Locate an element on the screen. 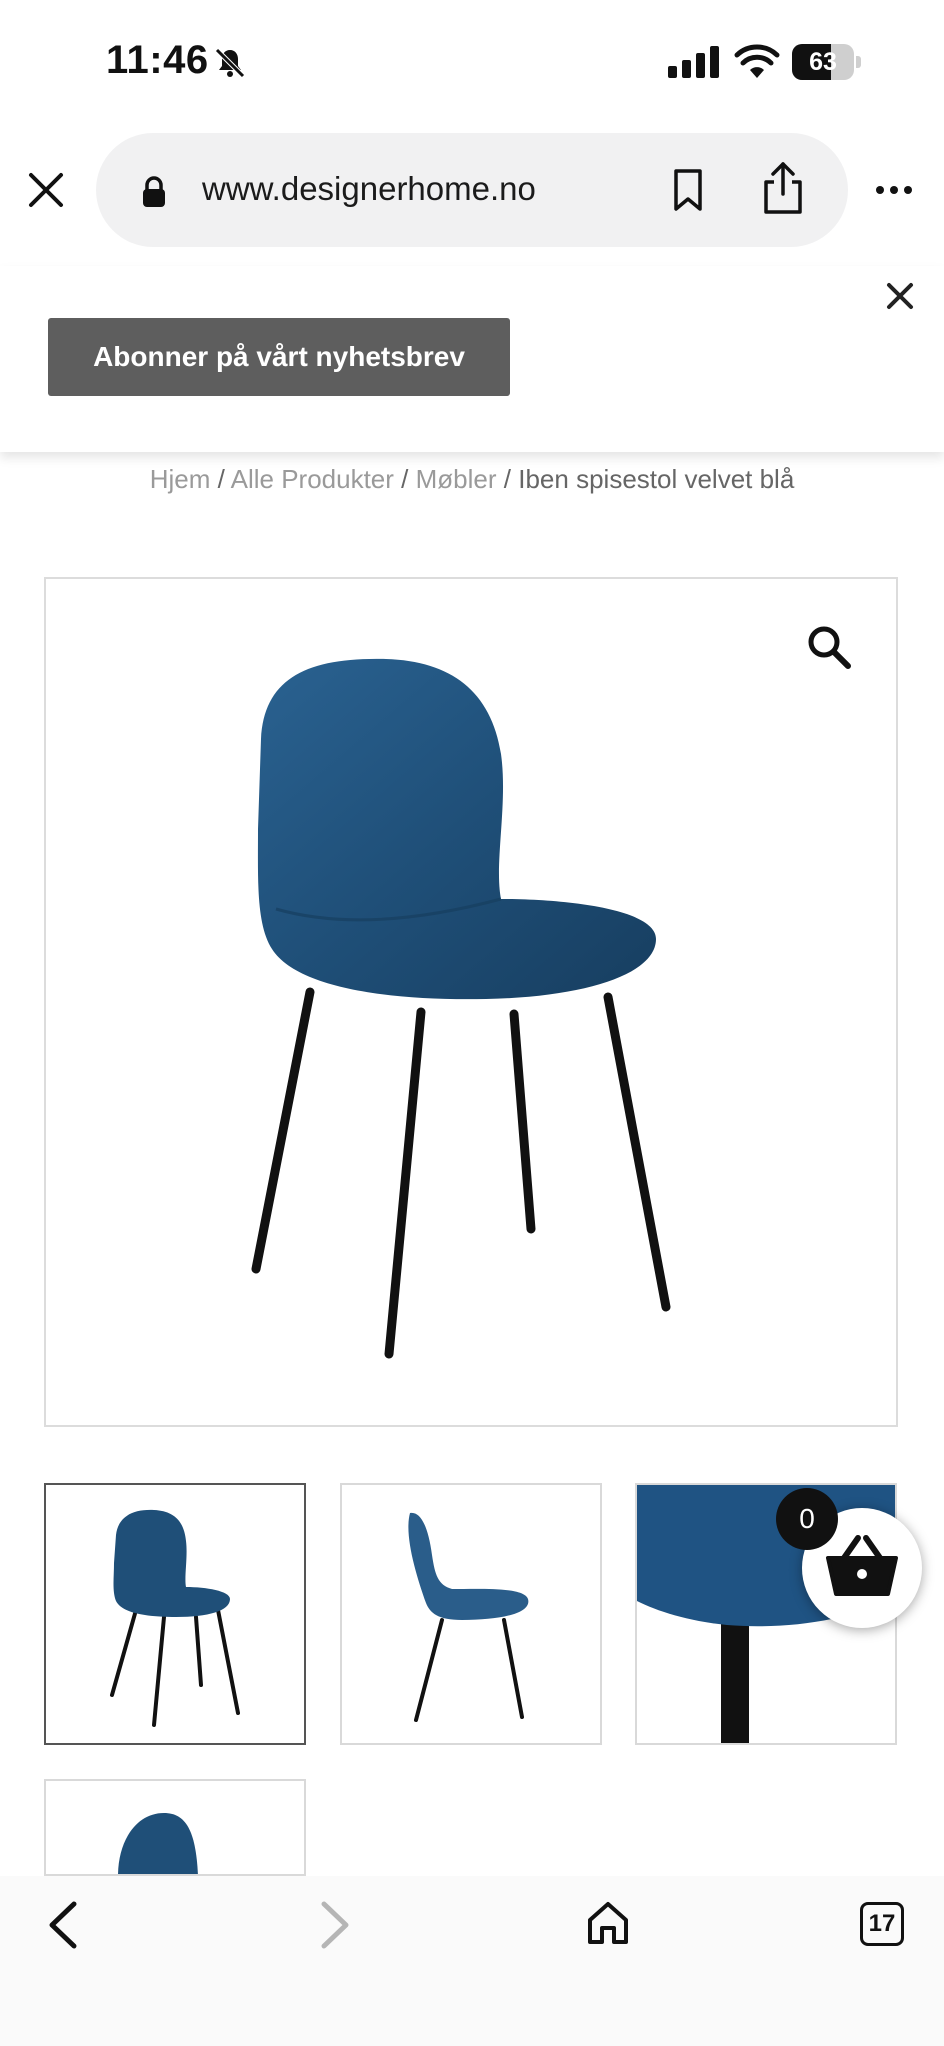 The width and height of the screenshot is (944, 2046). battery-indicator: 63 is located at coordinates (827, 62).